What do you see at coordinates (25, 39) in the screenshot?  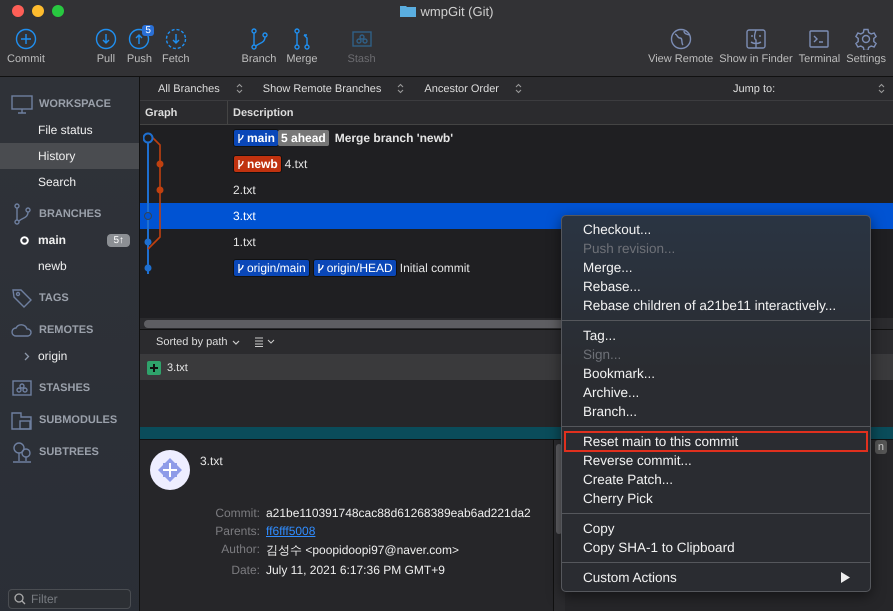 I see `plus-circle-icon` at bounding box center [25, 39].